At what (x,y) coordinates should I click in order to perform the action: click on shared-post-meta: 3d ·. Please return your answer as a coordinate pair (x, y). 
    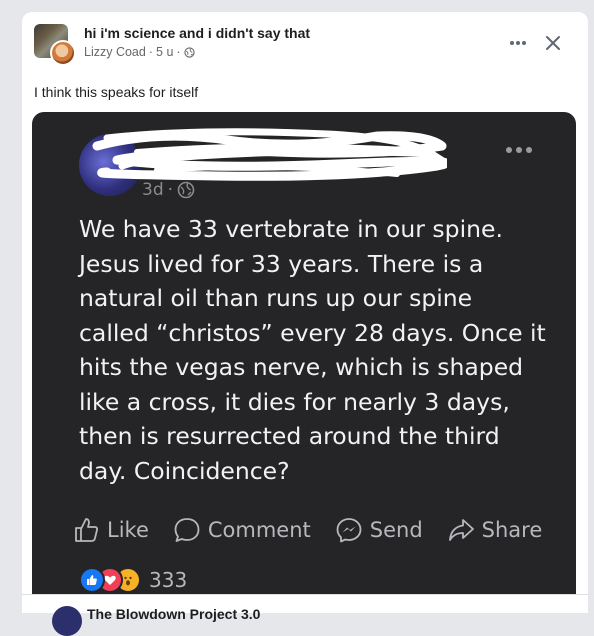
    Looking at the image, I should click on (168, 190).